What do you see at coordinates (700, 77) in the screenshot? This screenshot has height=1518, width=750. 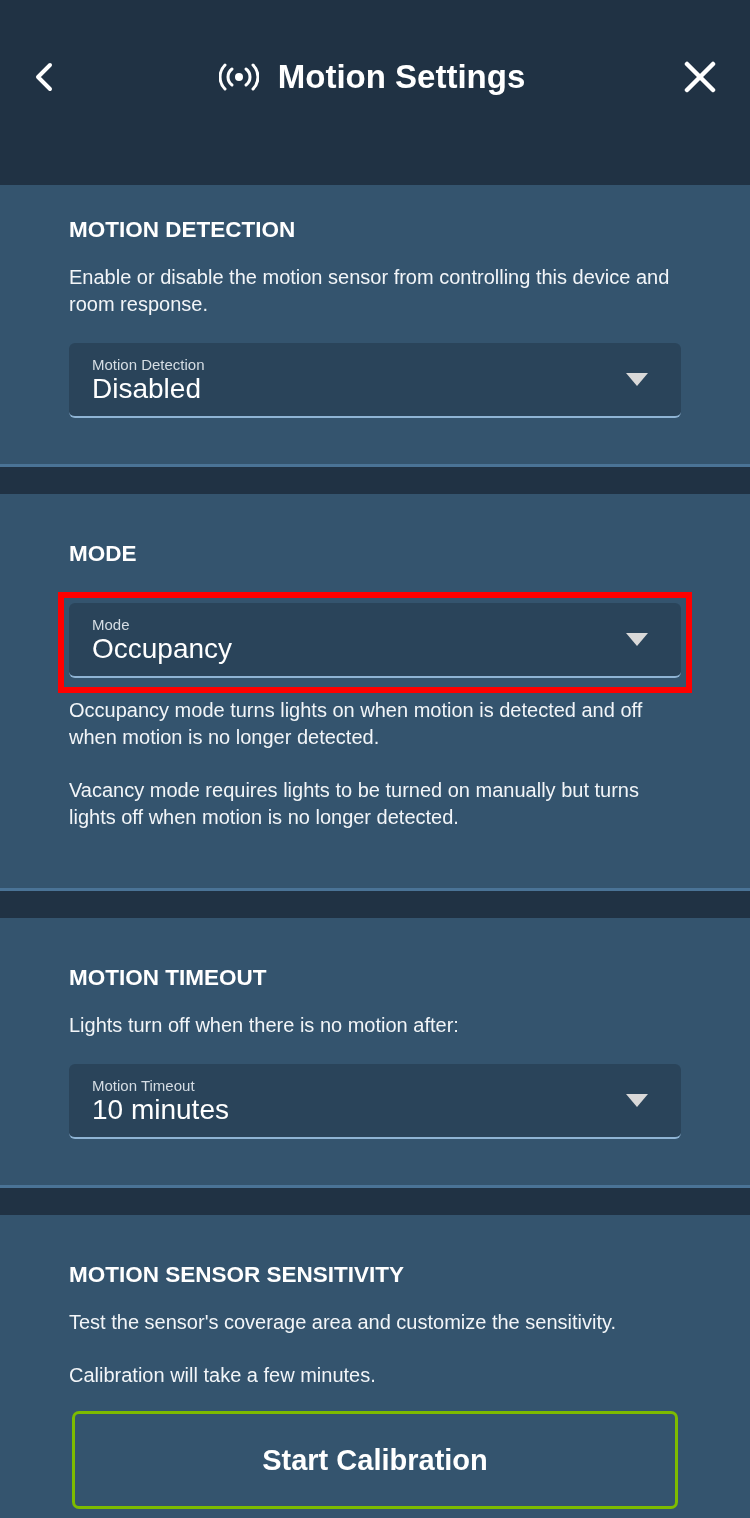 I see `close-icon` at bounding box center [700, 77].